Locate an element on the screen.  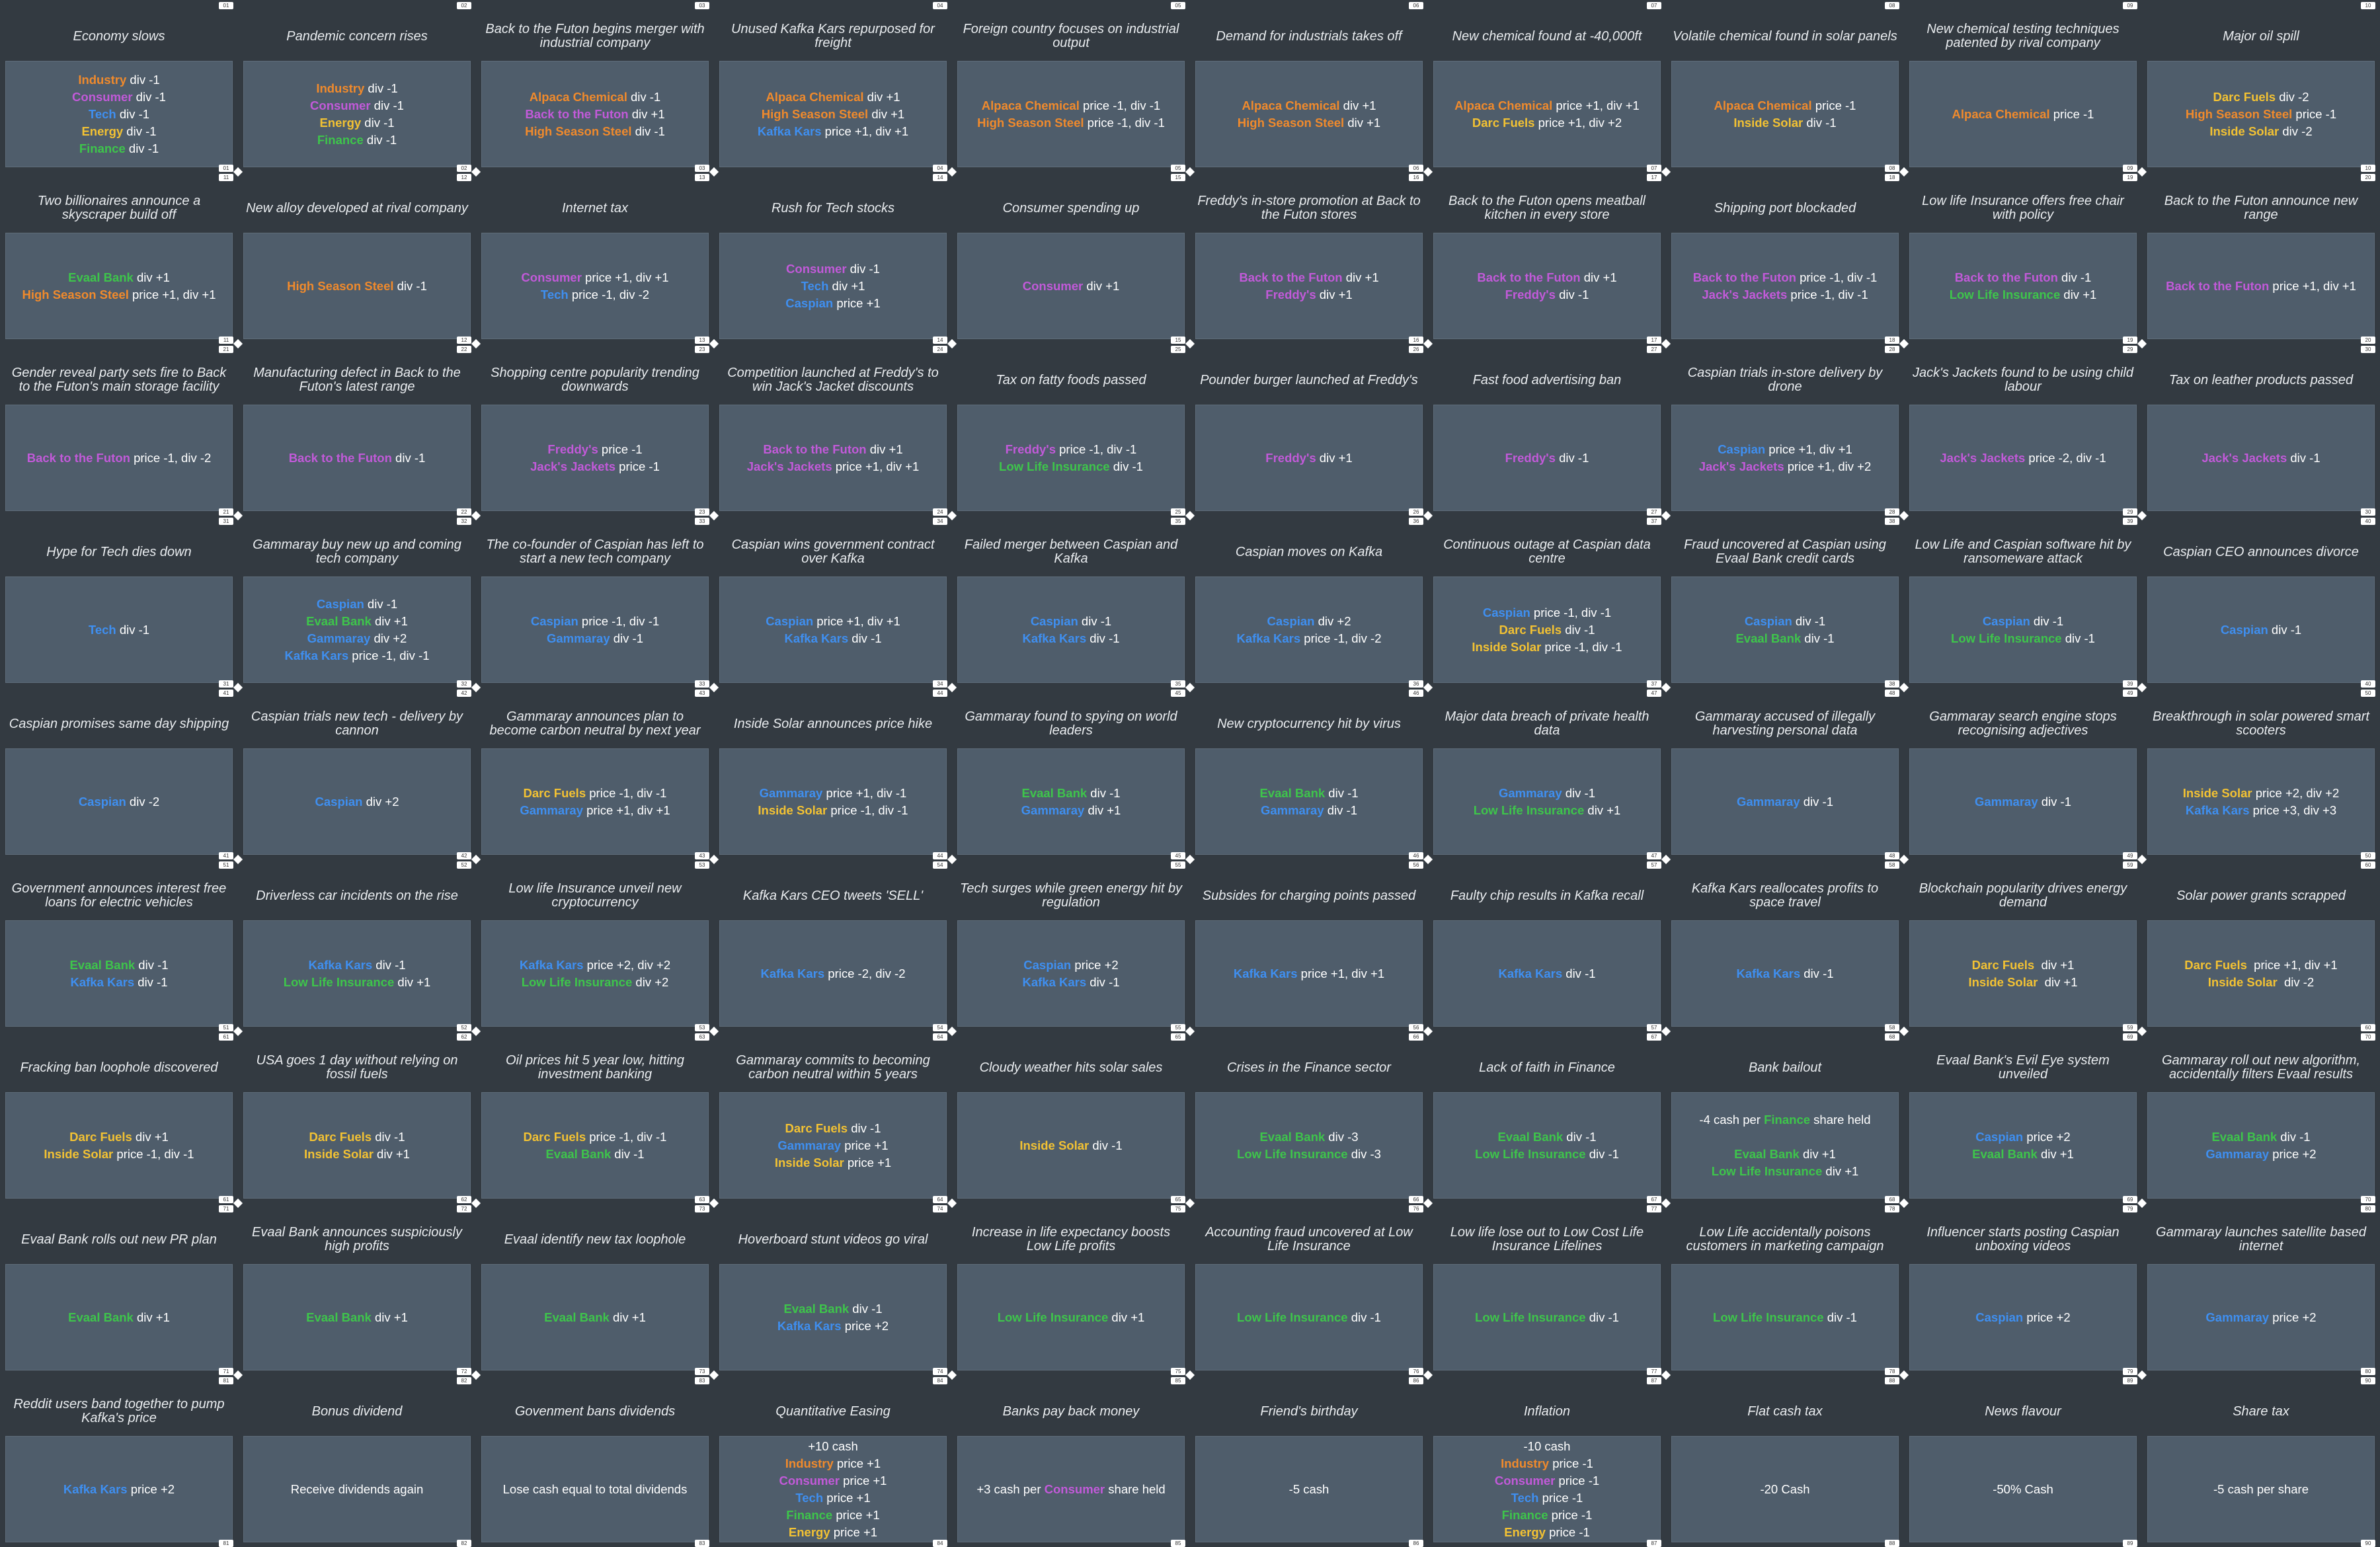
event-card: 88 Flat cash tax -20 Cash 88 is located at coordinates (1785, 1461).